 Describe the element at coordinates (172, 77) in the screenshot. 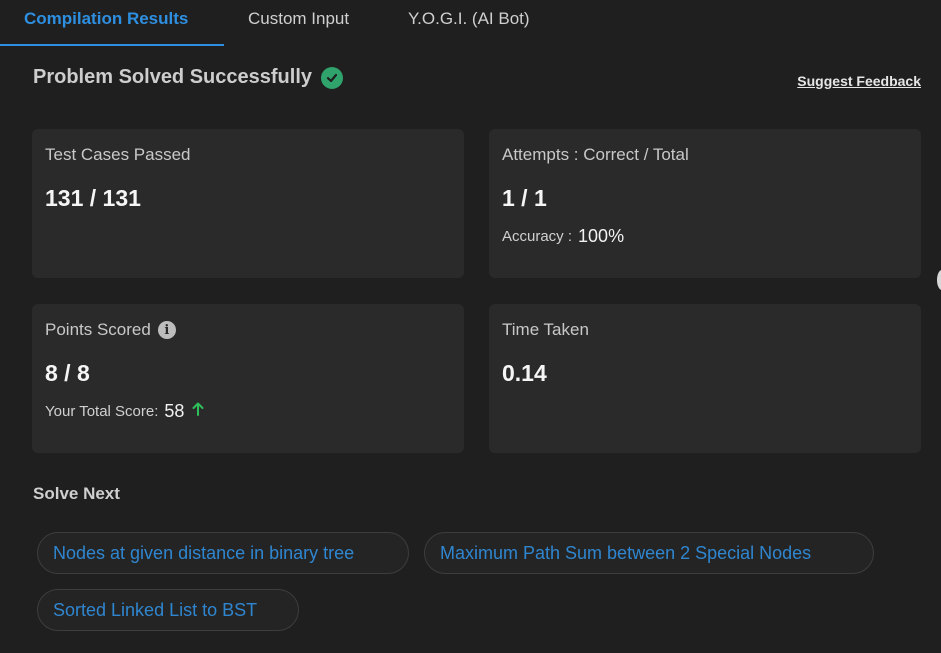

I see `status-title: Problem Solved Successfully` at that location.